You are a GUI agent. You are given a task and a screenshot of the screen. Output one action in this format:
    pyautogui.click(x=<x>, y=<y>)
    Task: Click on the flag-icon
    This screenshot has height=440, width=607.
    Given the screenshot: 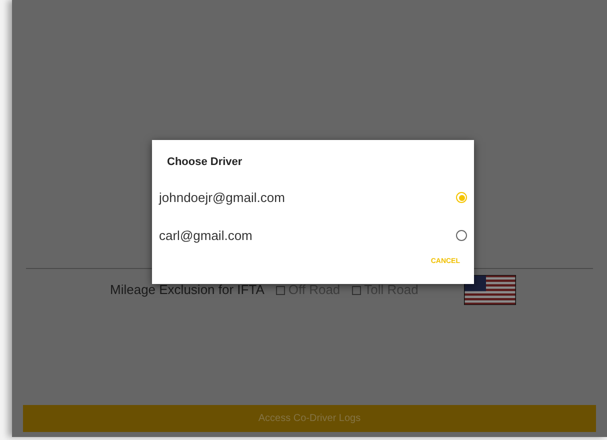 What is the action you would take?
    pyautogui.click(x=490, y=290)
    